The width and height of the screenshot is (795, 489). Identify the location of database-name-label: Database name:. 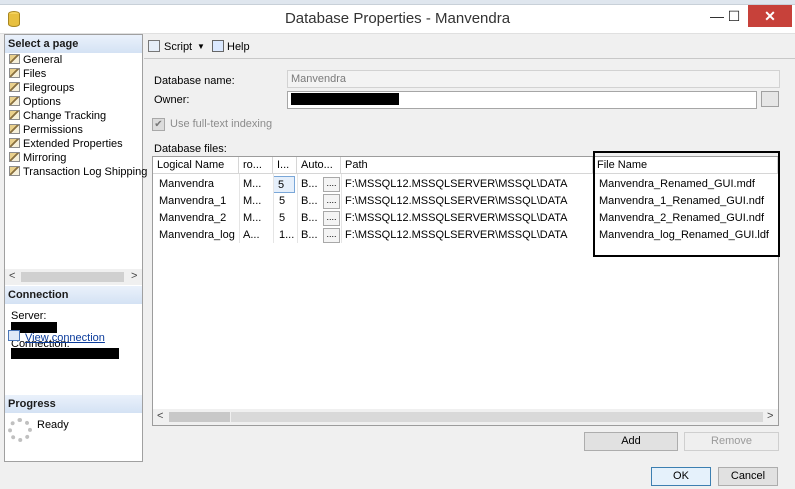
(194, 81).